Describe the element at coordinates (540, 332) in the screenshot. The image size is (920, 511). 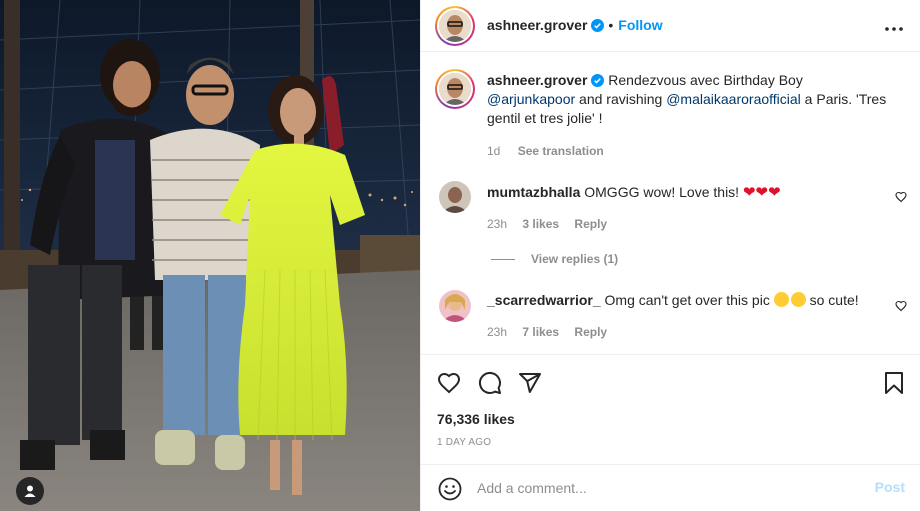
I see `comment-likes: 7 likes` at that location.